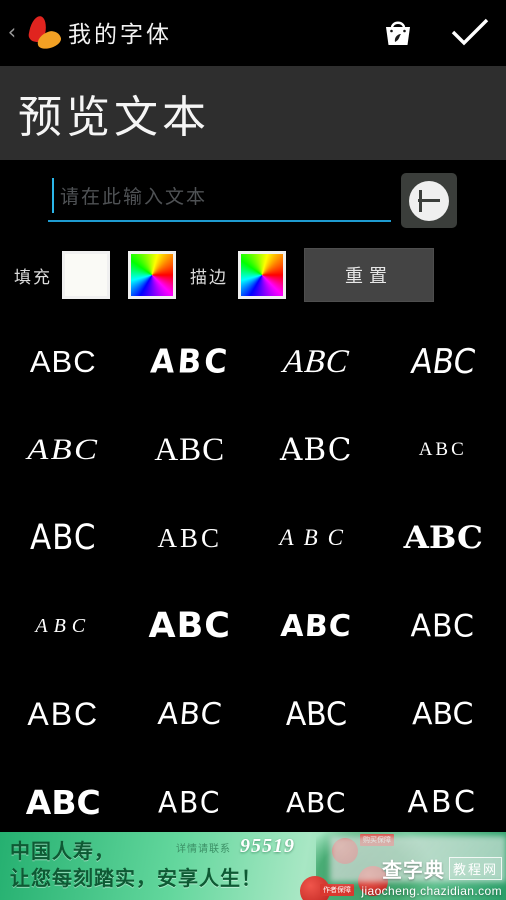 The width and height of the screenshot is (506, 900). Describe the element at coordinates (86, 275) in the screenshot. I see `fill-color-swatch` at that location.